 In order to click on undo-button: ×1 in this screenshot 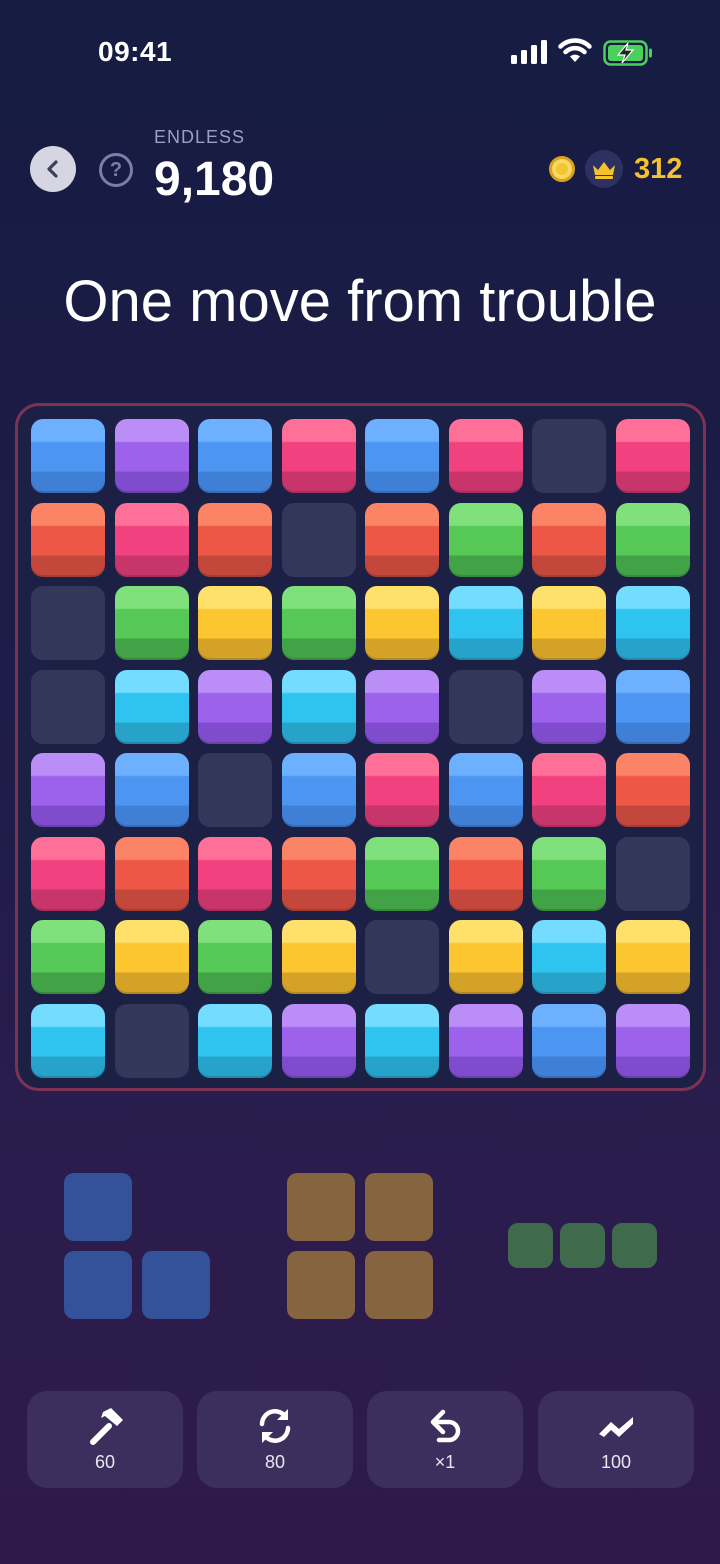, I will do `click(445, 1439)`.